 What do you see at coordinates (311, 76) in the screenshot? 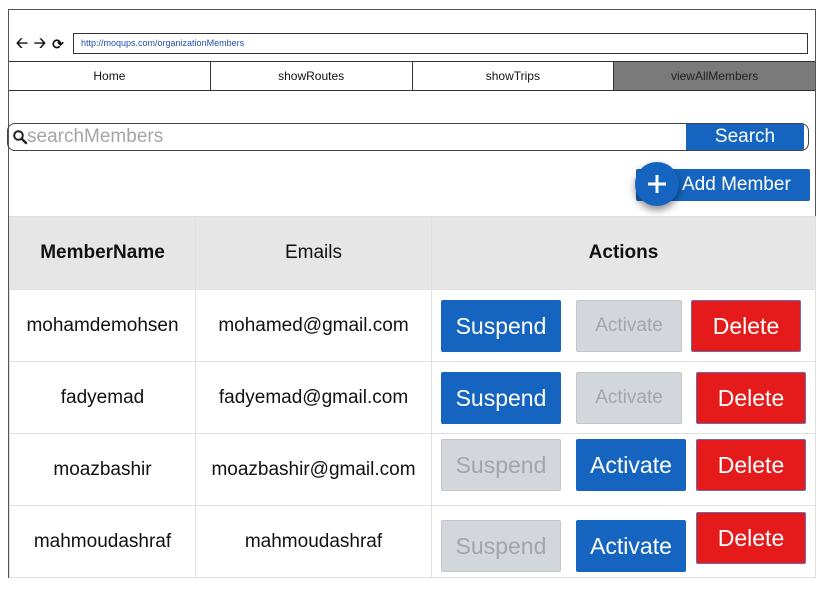
I see `tab-show-routes: showRoutes` at bounding box center [311, 76].